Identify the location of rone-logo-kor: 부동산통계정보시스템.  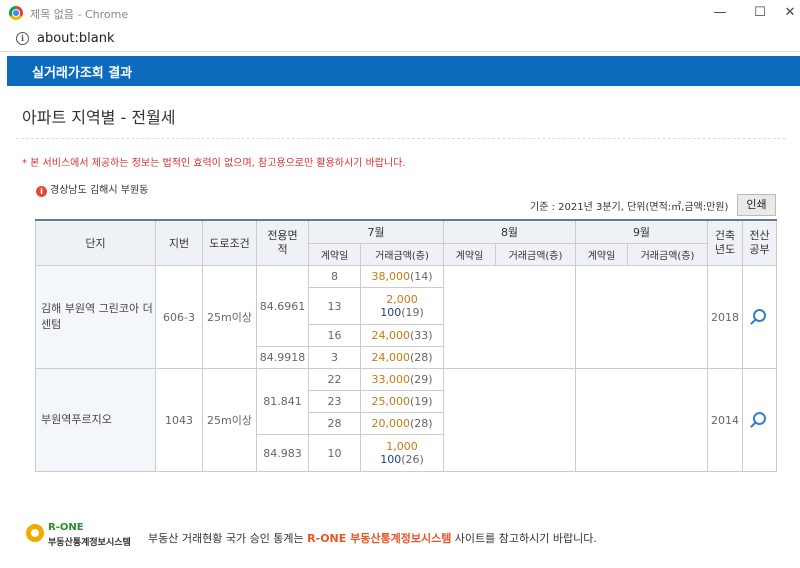
(89, 543).